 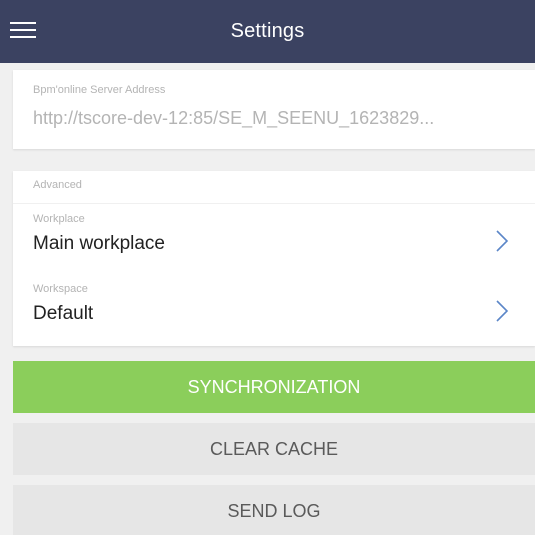 What do you see at coordinates (57, 185) in the screenshot?
I see `advanced-label: Advanced` at bounding box center [57, 185].